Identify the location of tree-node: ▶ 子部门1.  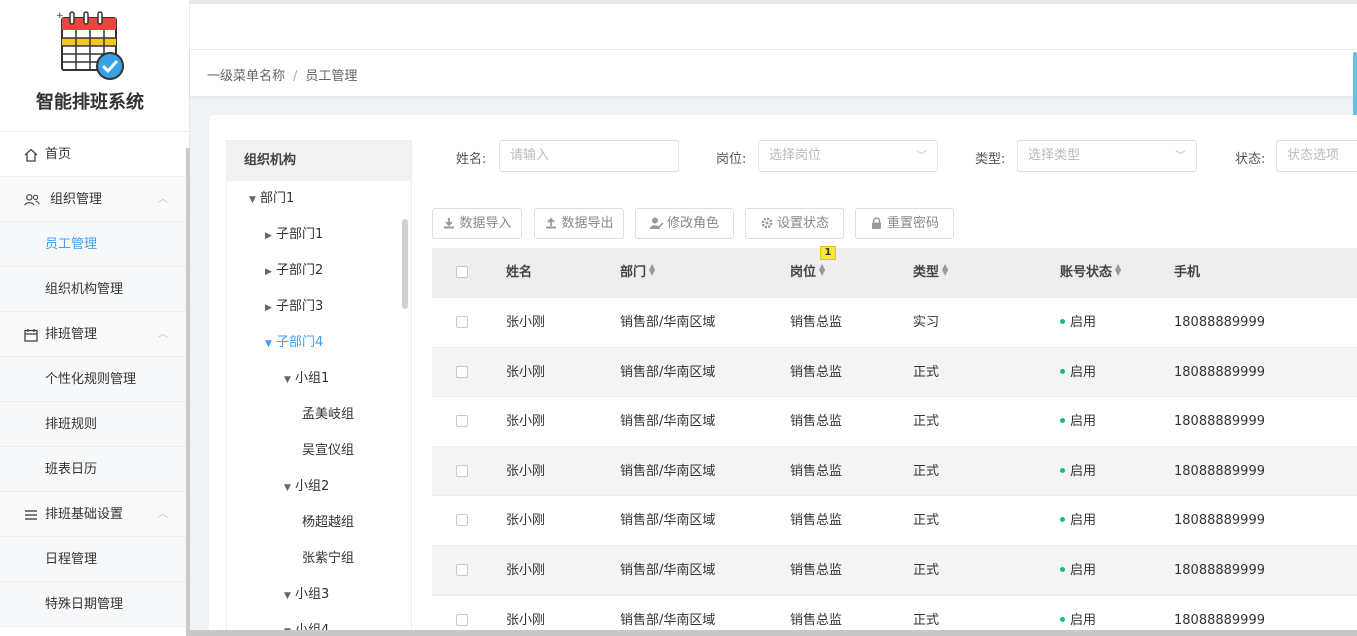
(319, 235).